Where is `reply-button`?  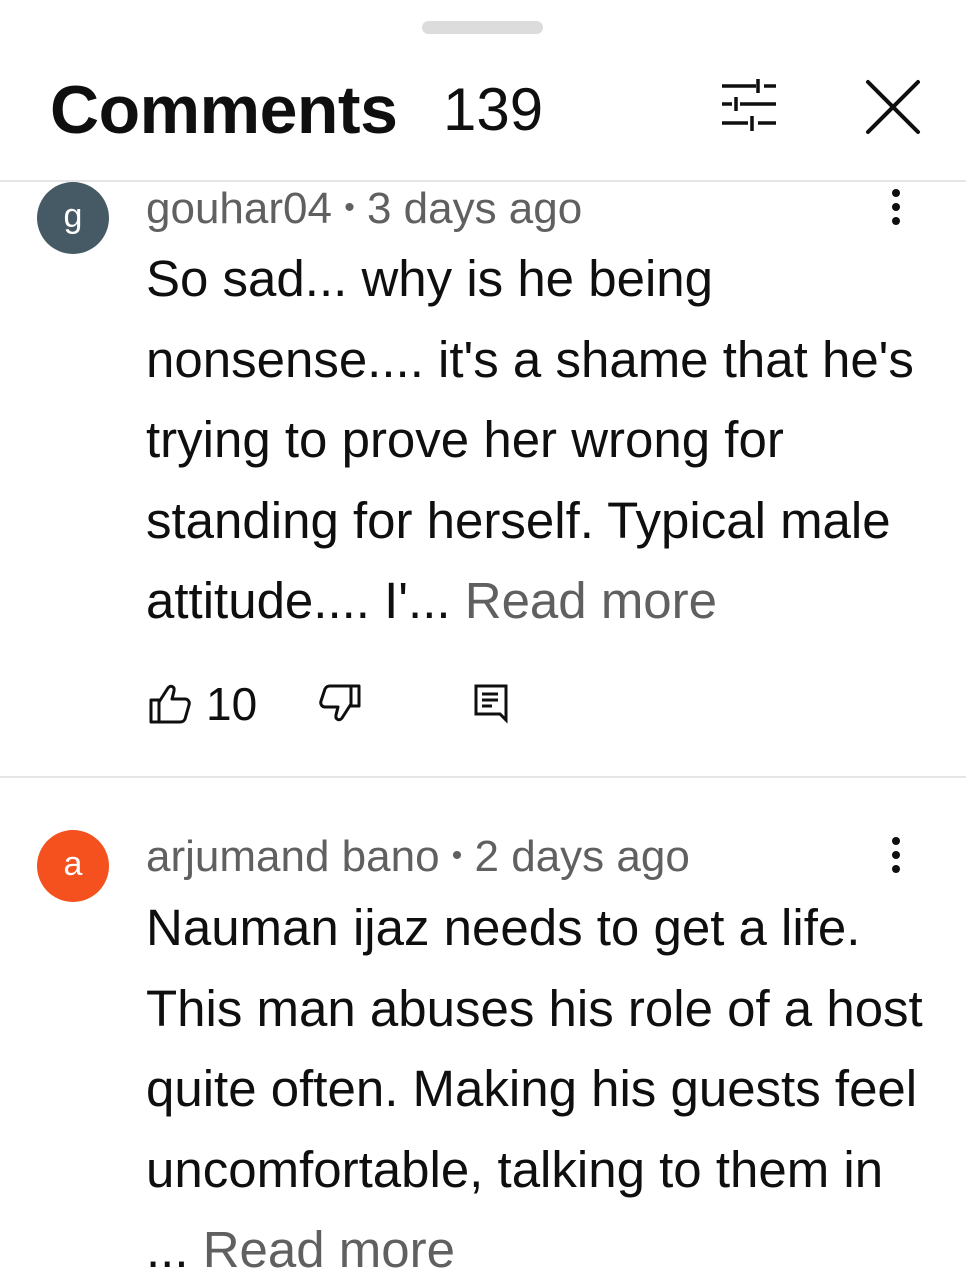
reply-button is located at coordinates (492, 704).